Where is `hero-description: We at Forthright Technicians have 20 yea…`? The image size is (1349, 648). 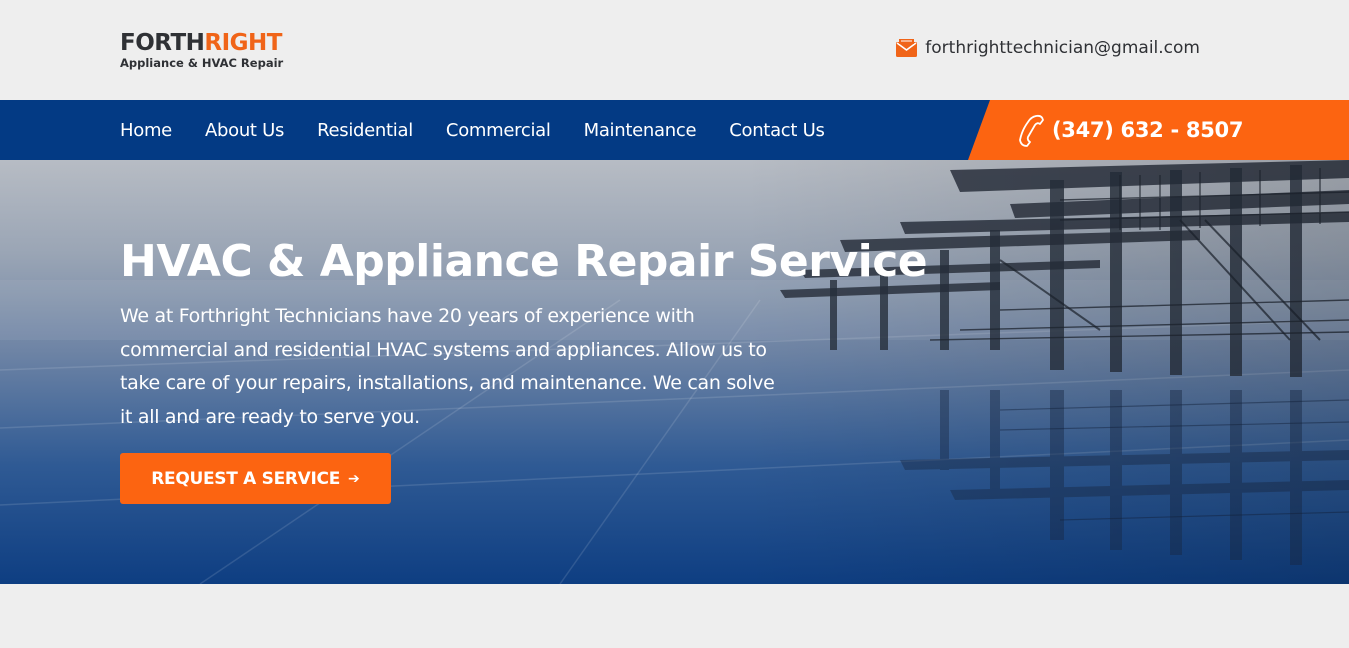
hero-description: We at Forthright Technicians have 20 yea… is located at coordinates (447, 366).